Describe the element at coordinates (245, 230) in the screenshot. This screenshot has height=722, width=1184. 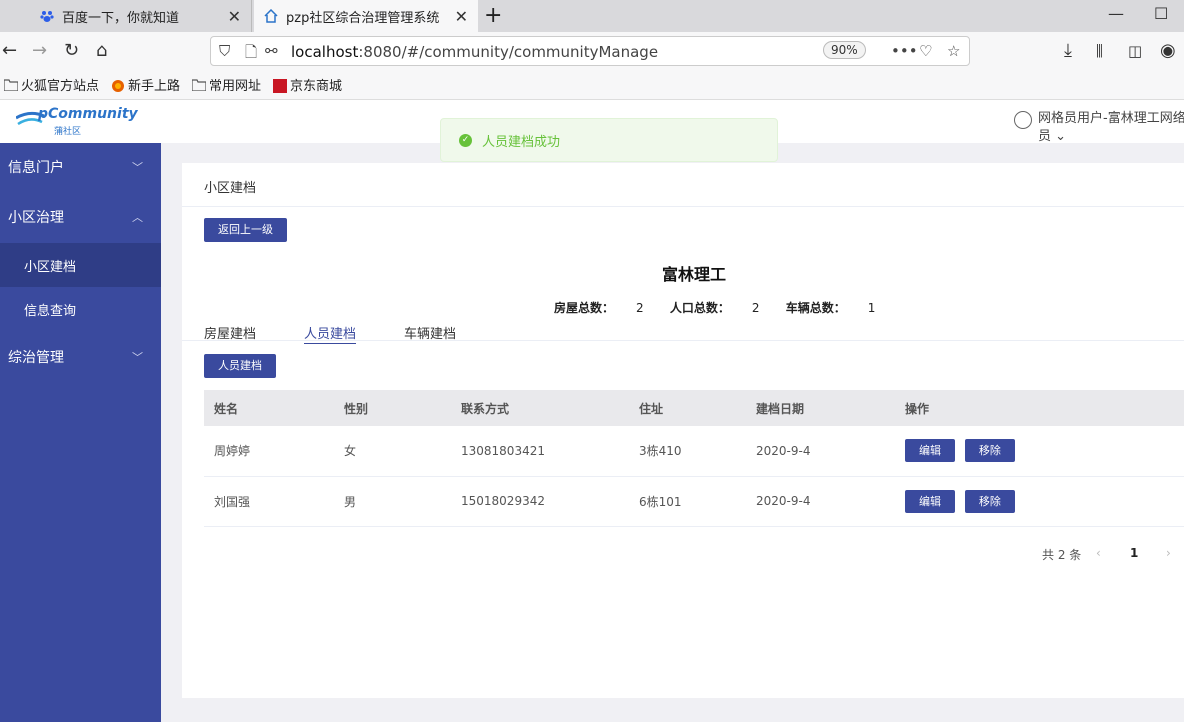
I see `back-button: 返回上一级` at that location.